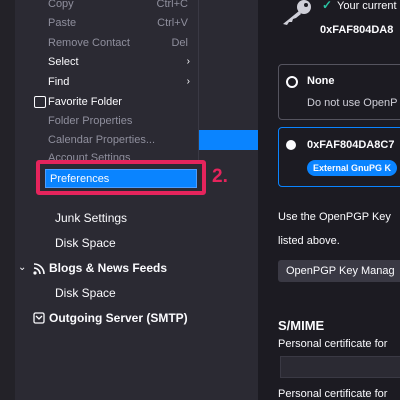 The image size is (400, 400). Describe the element at coordinates (334, 217) in the screenshot. I see `use-key-text-line1: Use the OpenPGP Key` at that location.